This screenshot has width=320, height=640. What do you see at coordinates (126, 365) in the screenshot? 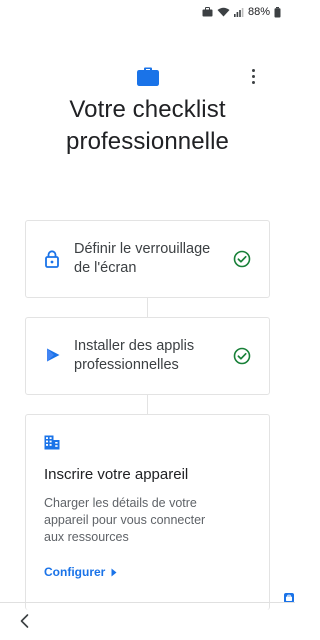
I see `step-label-line-2: professionnelles` at bounding box center [126, 365].